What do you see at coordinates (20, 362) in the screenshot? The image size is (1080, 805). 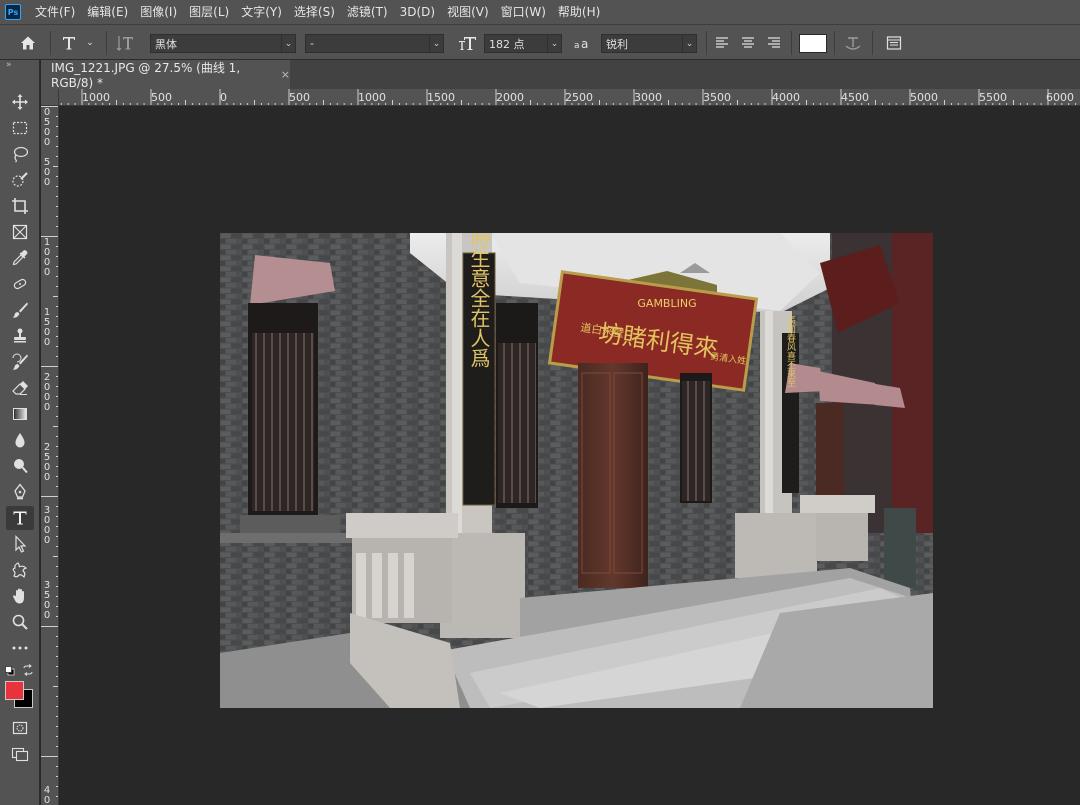 I see `history-brush-icon` at bounding box center [20, 362].